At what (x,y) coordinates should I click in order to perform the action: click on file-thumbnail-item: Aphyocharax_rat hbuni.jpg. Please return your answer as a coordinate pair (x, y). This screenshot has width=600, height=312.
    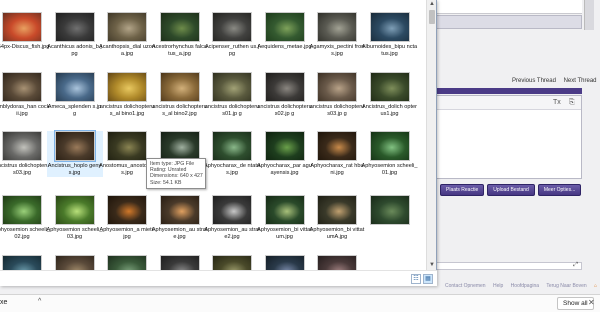
    Looking at the image, I should click on (337, 154).